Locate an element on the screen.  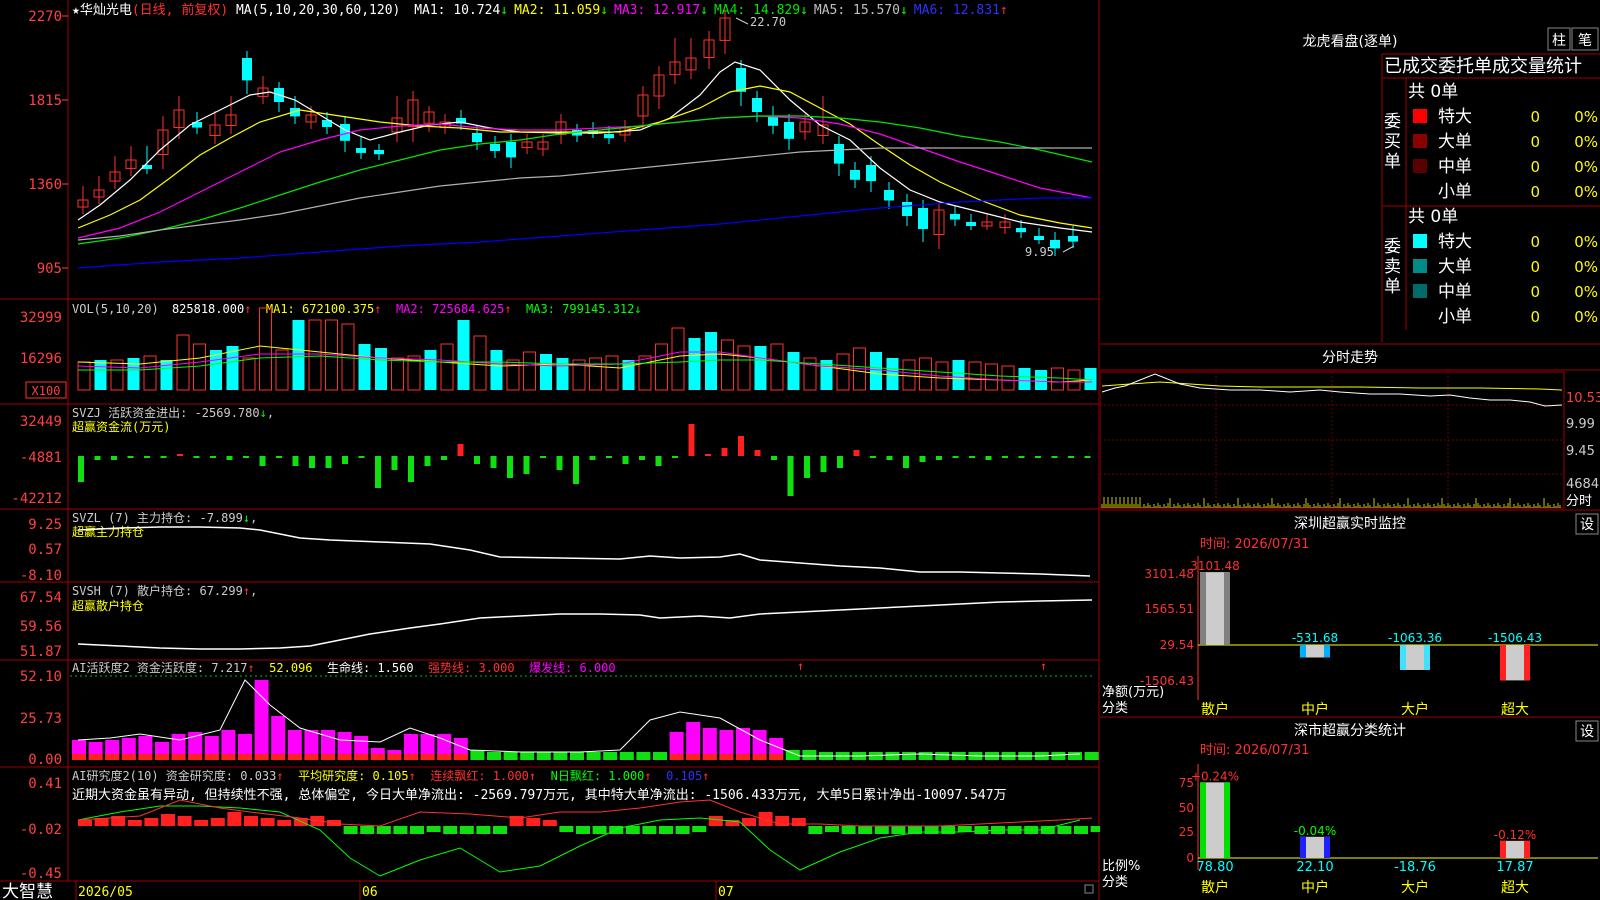
svzj-axis: 32449 -4881 -42212 is located at coordinates (36, 460).